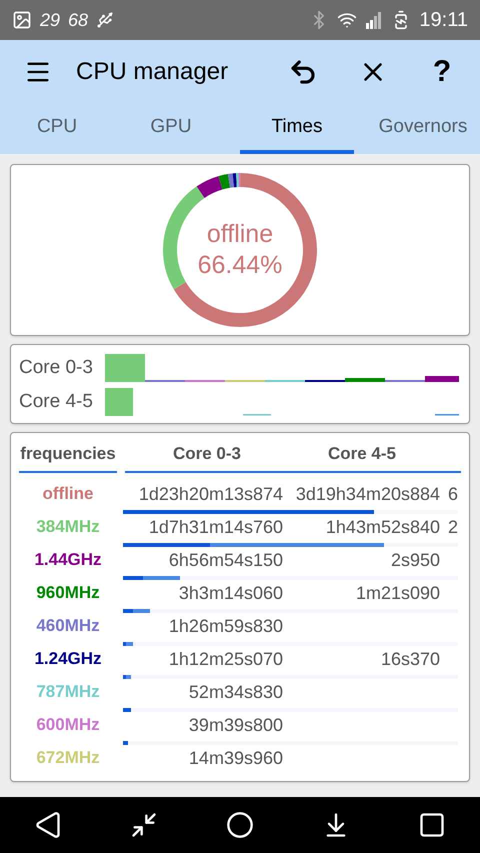 This screenshot has width=480, height=853. I want to click on frequency-label: offline, so click(68, 494).